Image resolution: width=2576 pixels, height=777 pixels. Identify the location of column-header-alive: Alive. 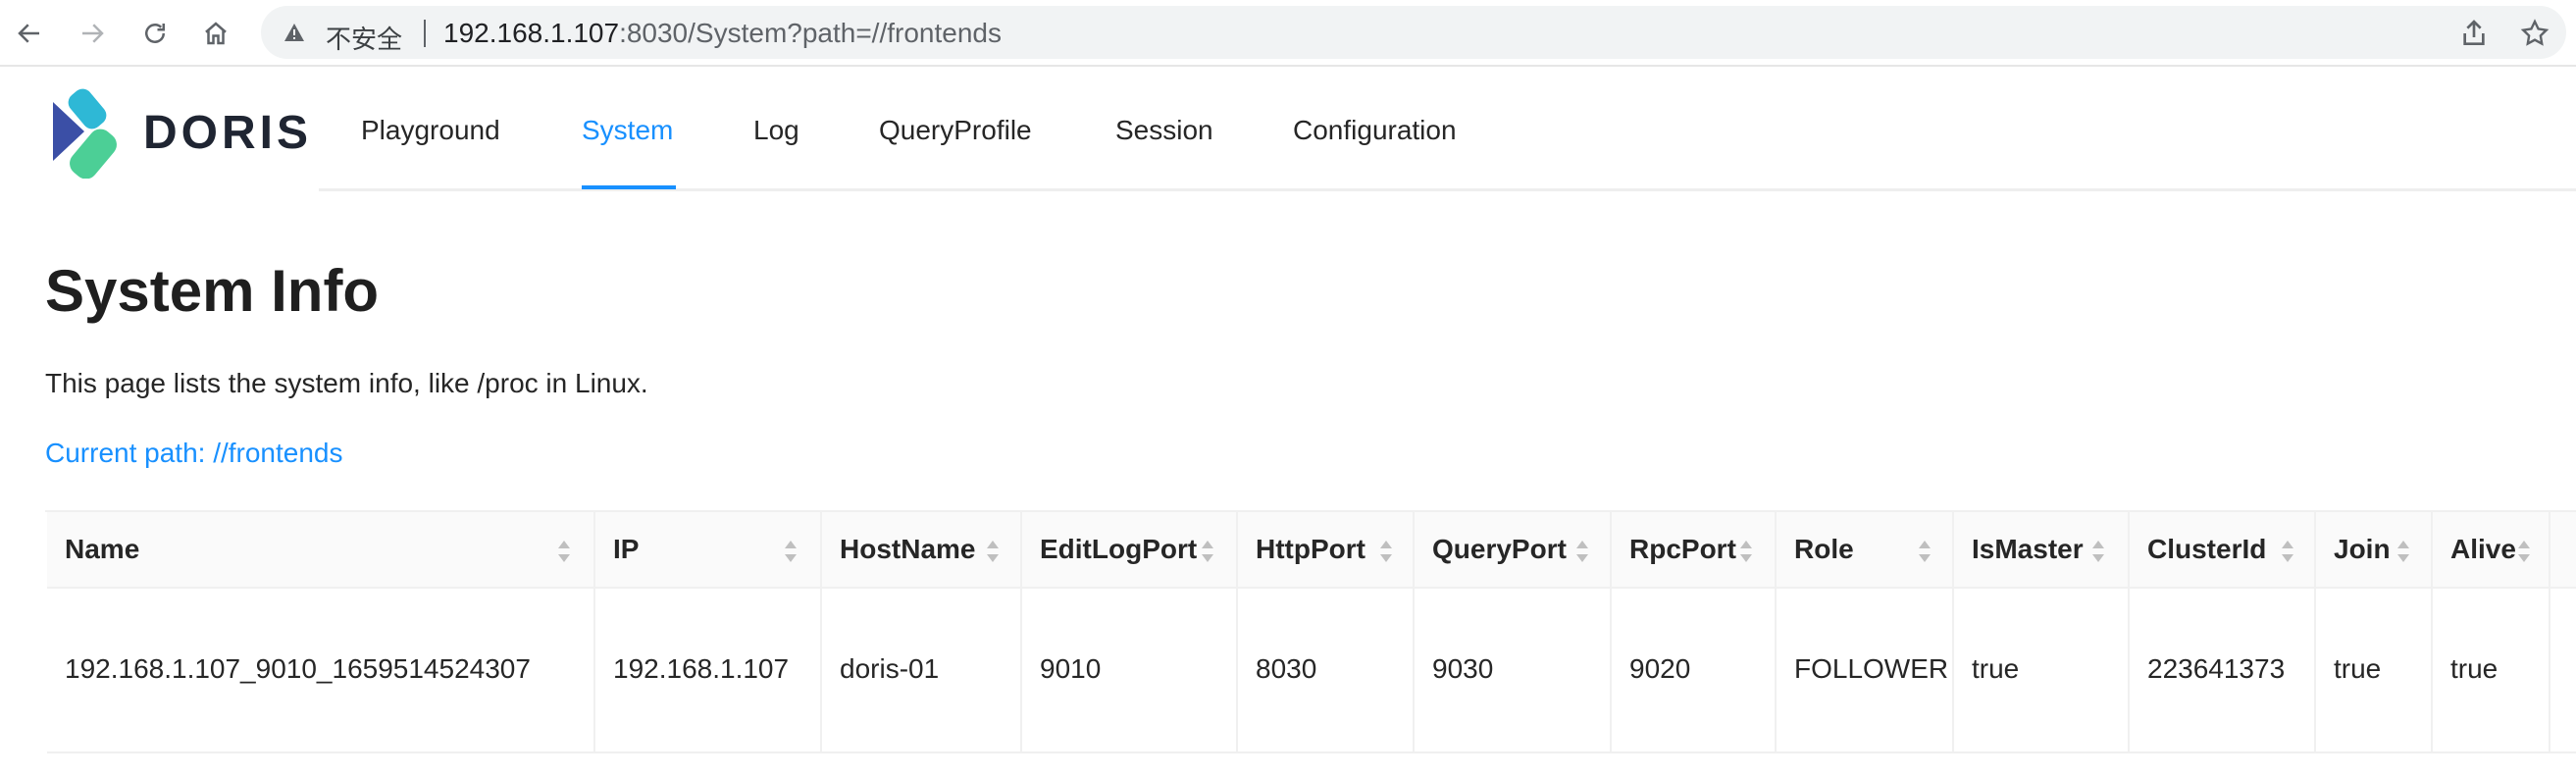
(2491, 550).